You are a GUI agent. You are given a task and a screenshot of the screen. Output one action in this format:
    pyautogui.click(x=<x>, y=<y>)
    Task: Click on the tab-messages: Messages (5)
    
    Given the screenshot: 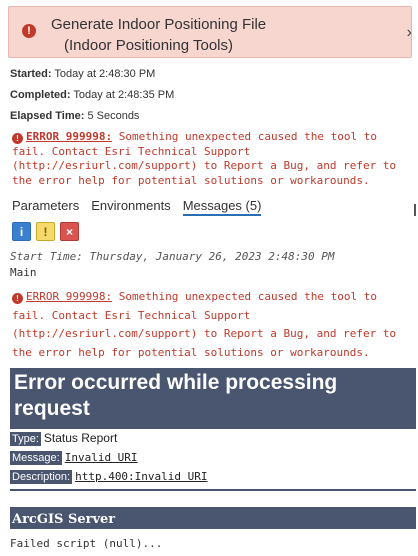 What is the action you would take?
    pyautogui.click(x=222, y=207)
    